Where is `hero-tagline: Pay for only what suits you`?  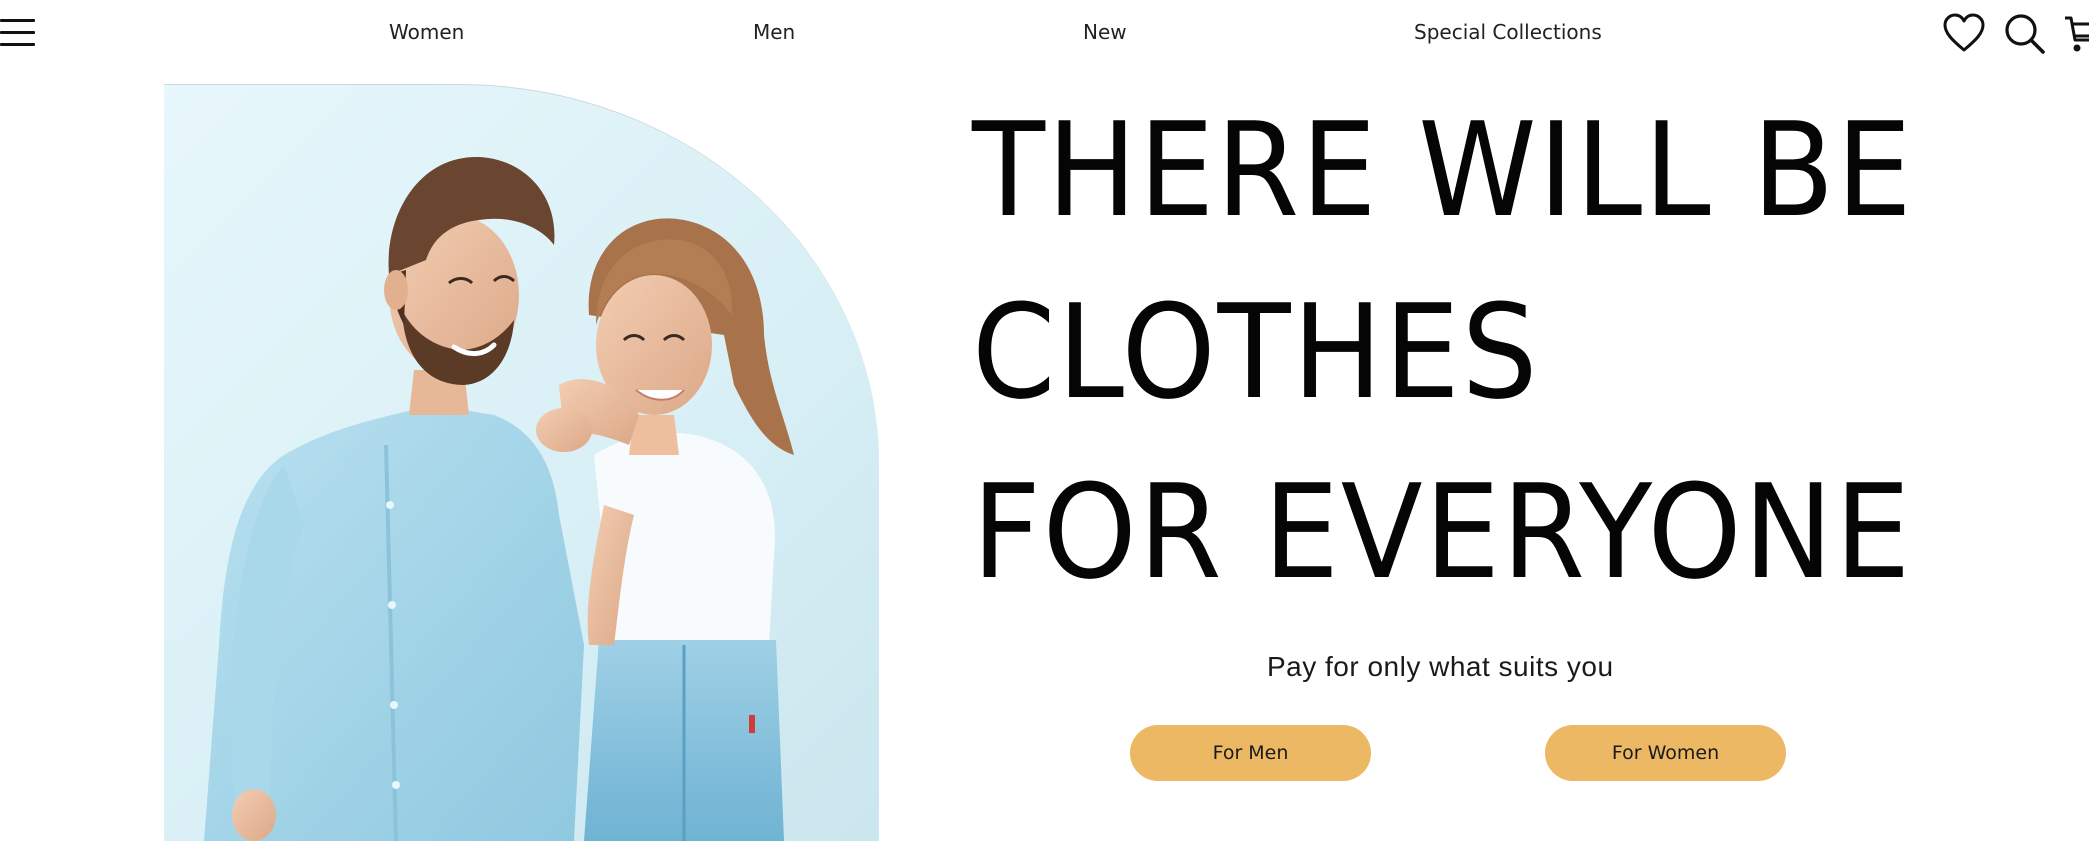 hero-tagline: Pay for only what suits you is located at coordinates (1440, 666).